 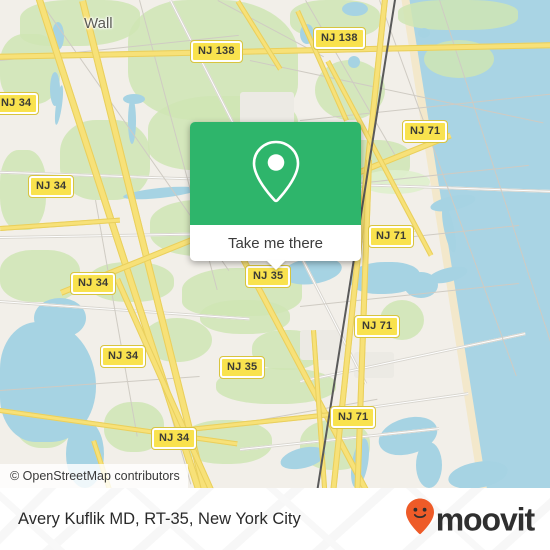 I want to click on moovit-brand: moovit, so click(x=470, y=519).